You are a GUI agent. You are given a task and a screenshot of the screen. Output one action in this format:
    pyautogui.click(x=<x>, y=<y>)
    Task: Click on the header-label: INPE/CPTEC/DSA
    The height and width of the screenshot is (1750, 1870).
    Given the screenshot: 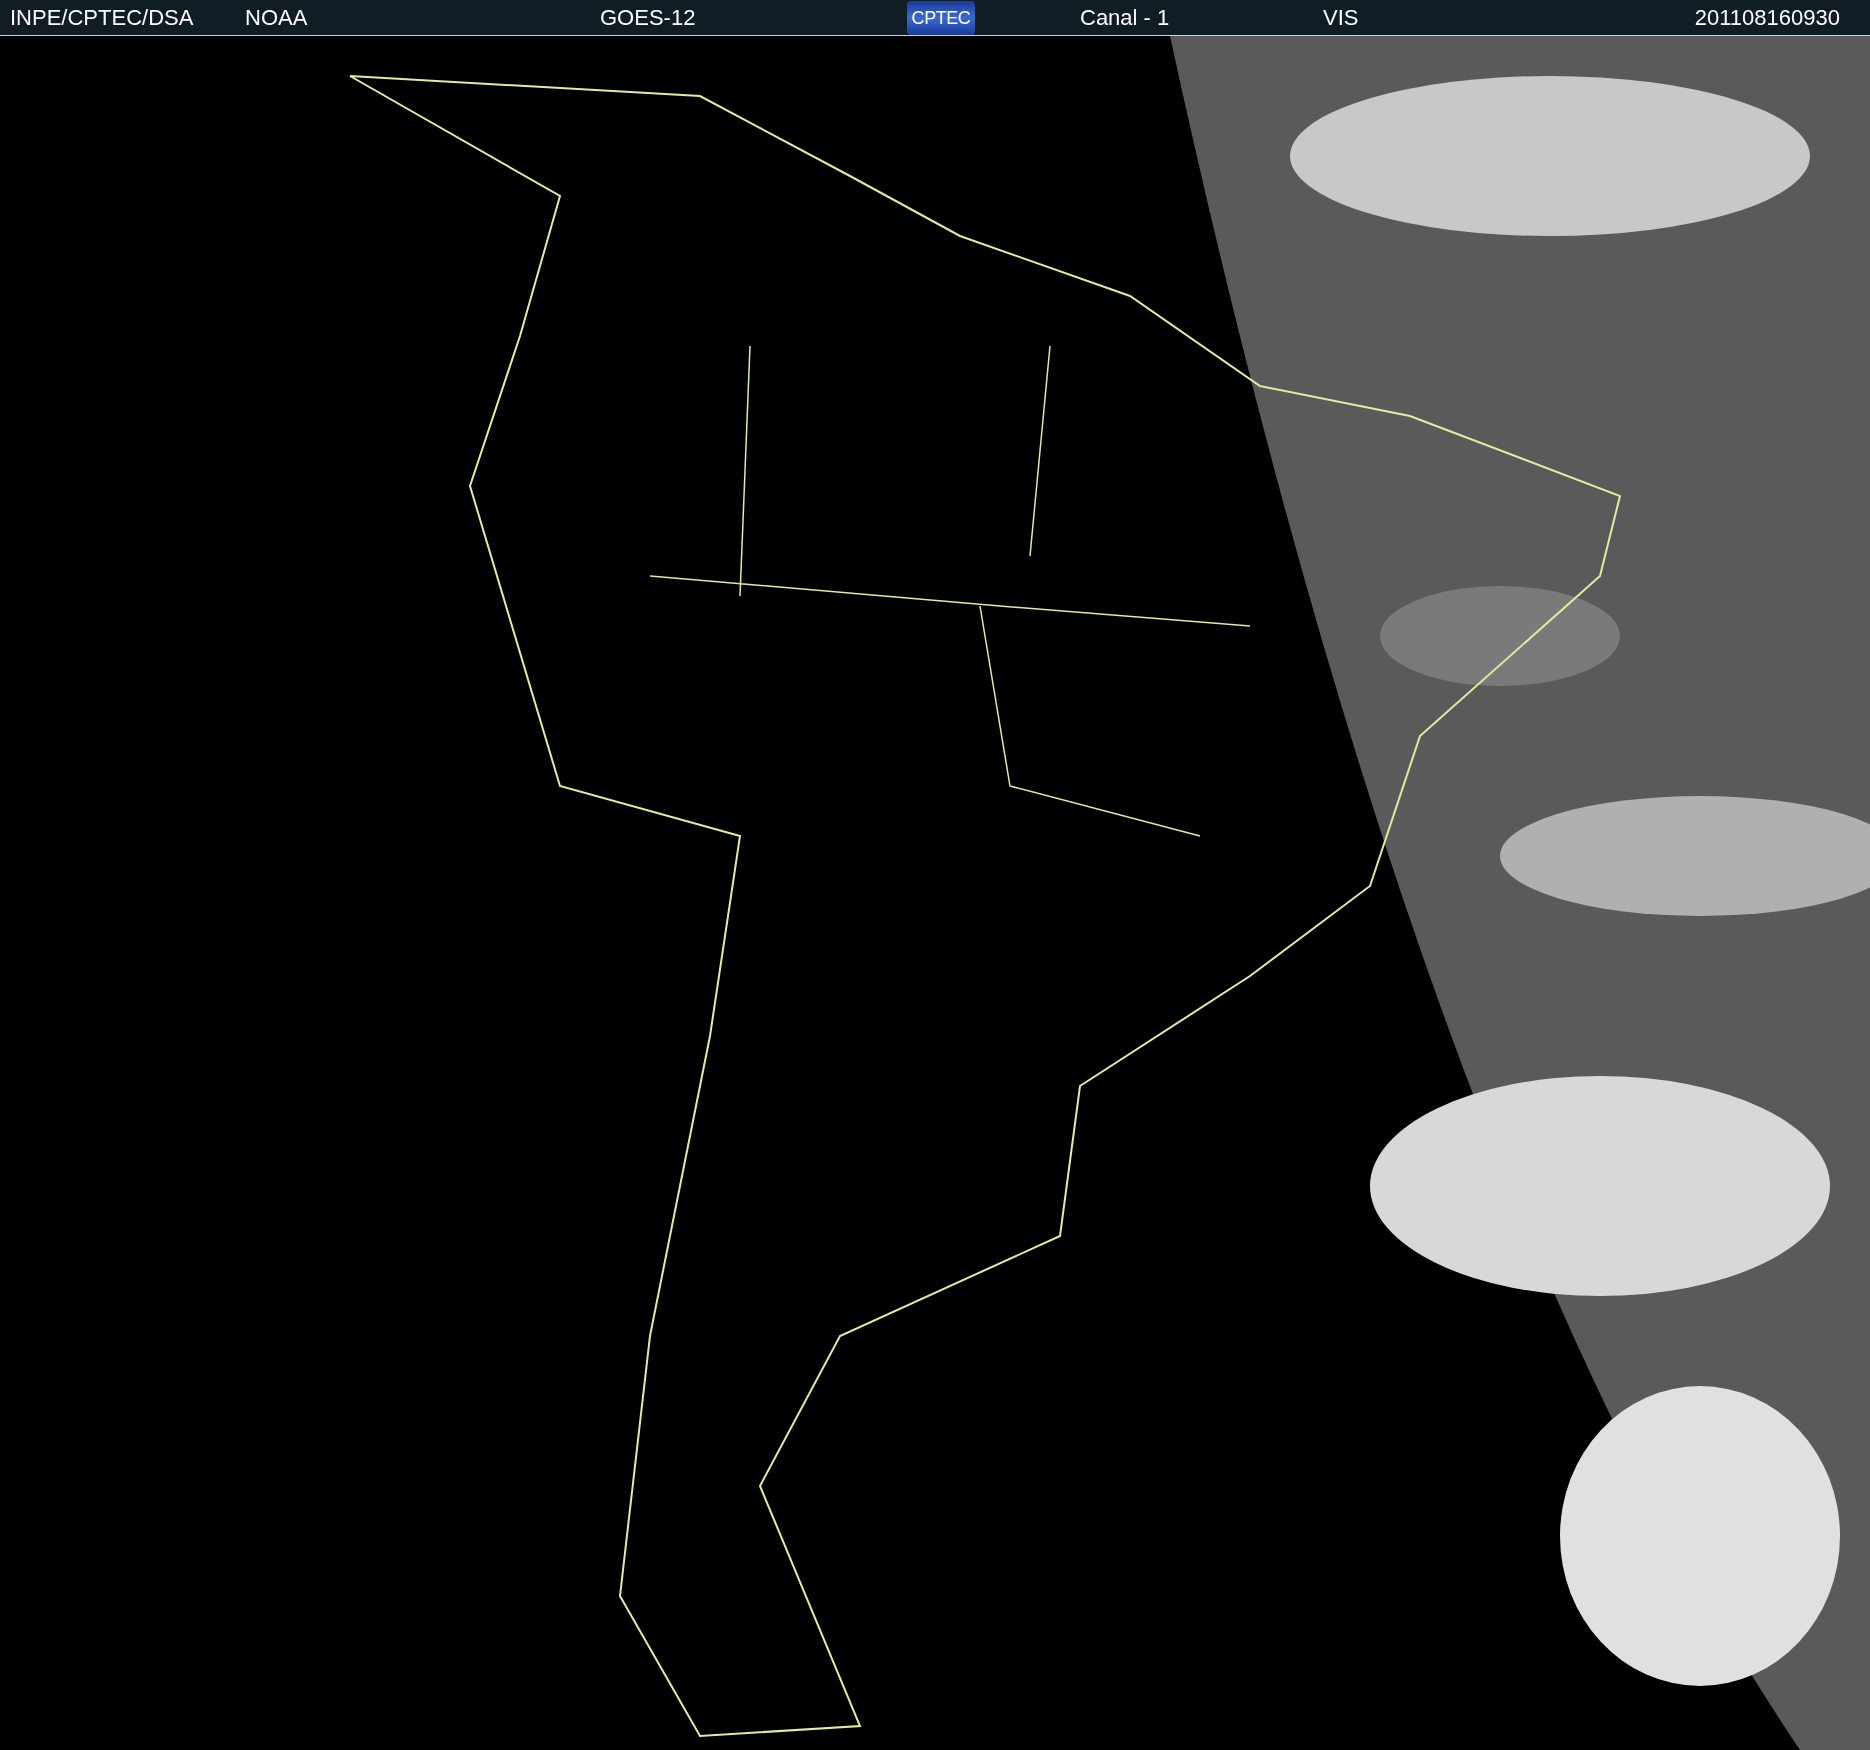 What is the action you would take?
    pyautogui.click(x=102, y=17)
    